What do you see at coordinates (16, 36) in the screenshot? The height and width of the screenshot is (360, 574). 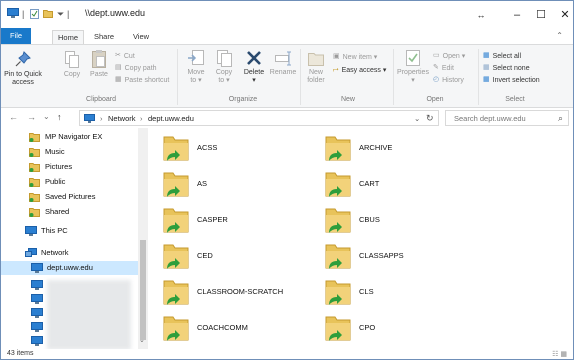 I see `tab-file: File` at bounding box center [16, 36].